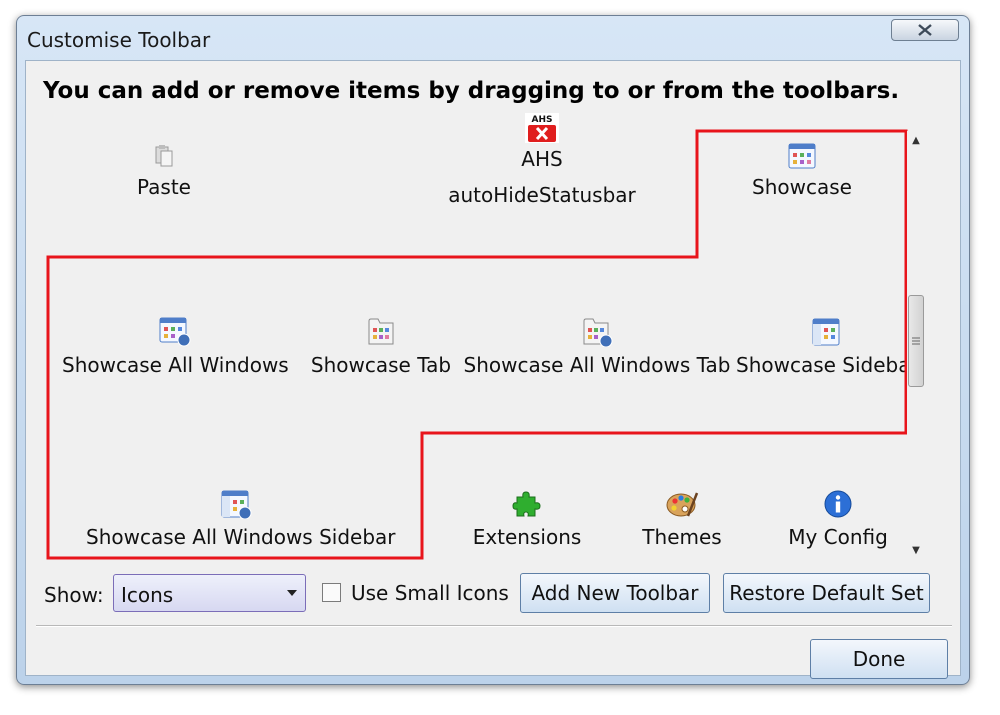 This screenshot has height=715, width=1000. What do you see at coordinates (682, 537) in the screenshot?
I see `palette-item-label: Themes` at bounding box center [682, 537].